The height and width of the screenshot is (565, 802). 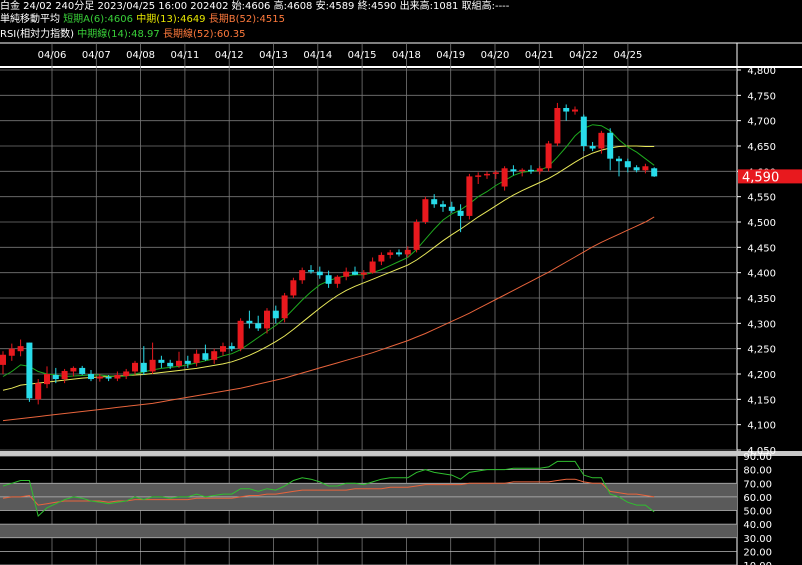 What do you see at coordinates (761, 122) in the screenshot?
I see `price-tick-label: 4,700` at bounding box center [761, 122].